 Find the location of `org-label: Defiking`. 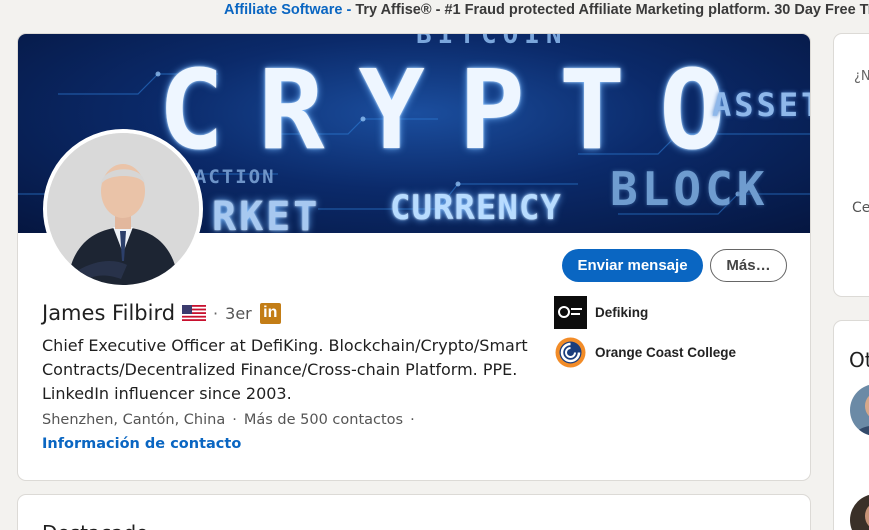

org-label: Defiking is located at coordinates (622, 312).